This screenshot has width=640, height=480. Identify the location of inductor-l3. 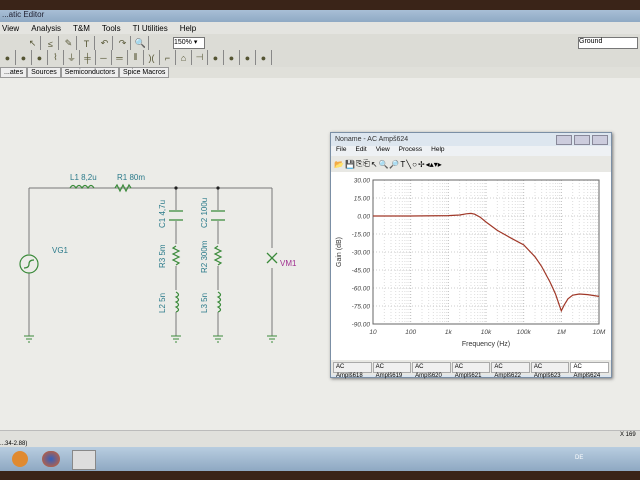
(219, 302).